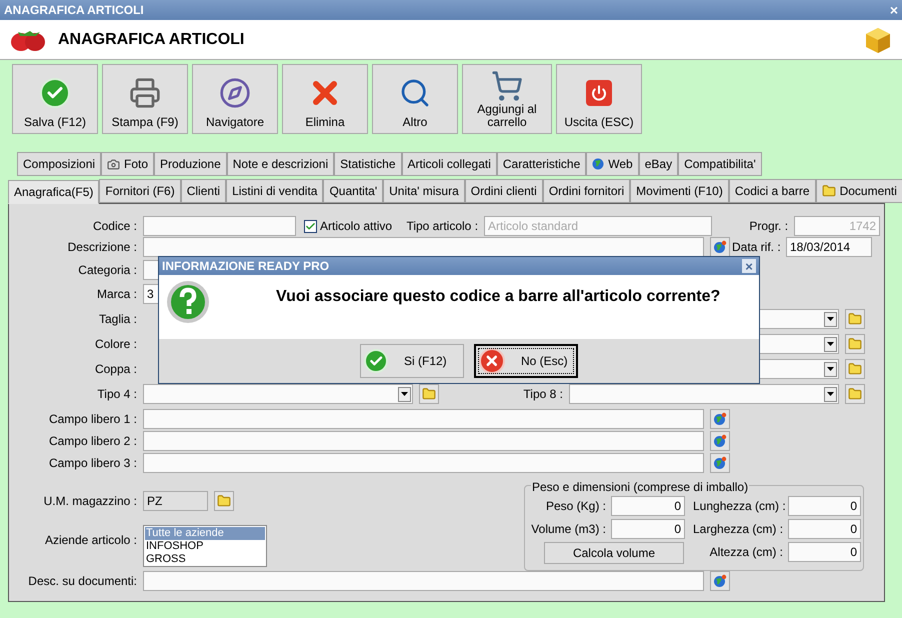 The height and width of the screenshot is (618, 902). Describe the element at coordinates (756, 247) in the screenshot. I see `field-label: Data rif. :` at that location.